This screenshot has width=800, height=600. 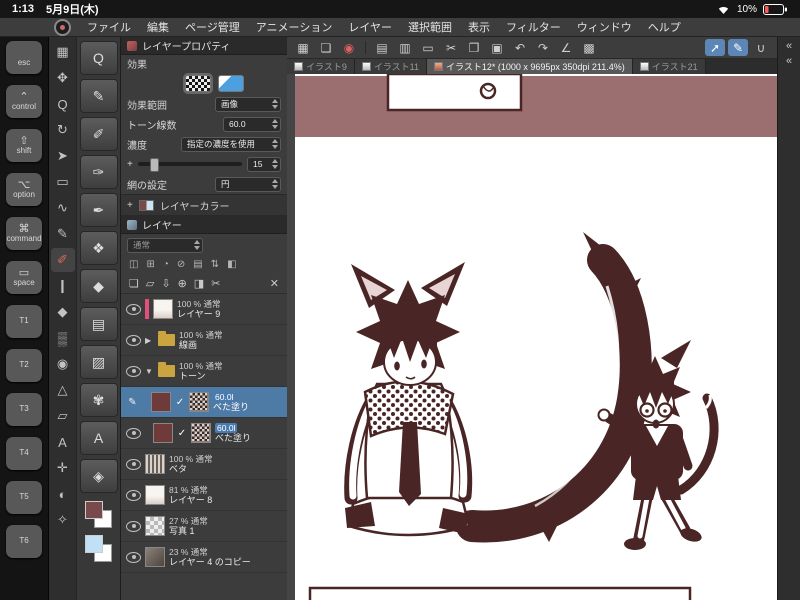 What do you see at coordinates (63, 416) in the screenshot?
I see `fill-tool-icon: ▱` at bounding box center [63, 416].